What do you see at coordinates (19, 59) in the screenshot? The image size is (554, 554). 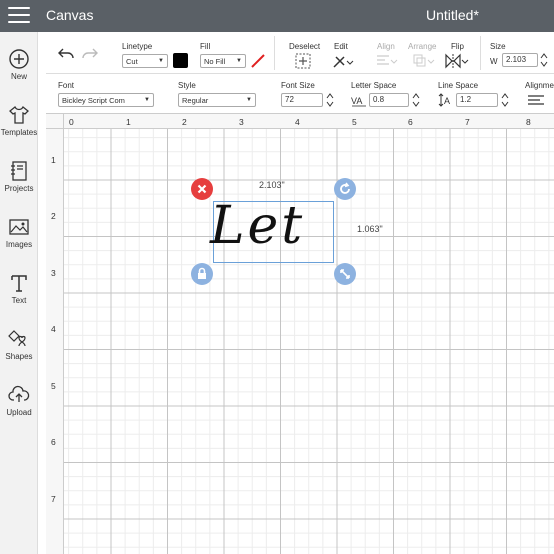 I see `plus-circle-icon` at bounding box center [19, 59].